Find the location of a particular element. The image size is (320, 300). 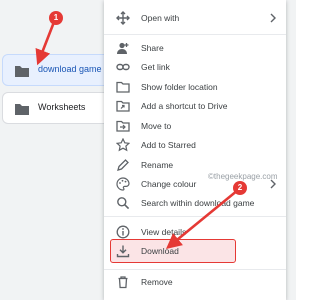

menu-item-label: Change colour is located at coordinates (169, 184).